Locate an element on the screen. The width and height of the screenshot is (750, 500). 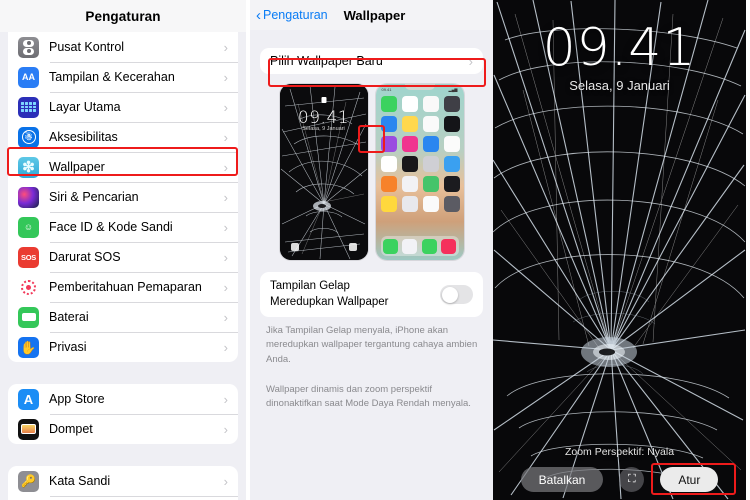
chevron-left-icon: ‹ is located at coordinates (258, 15).